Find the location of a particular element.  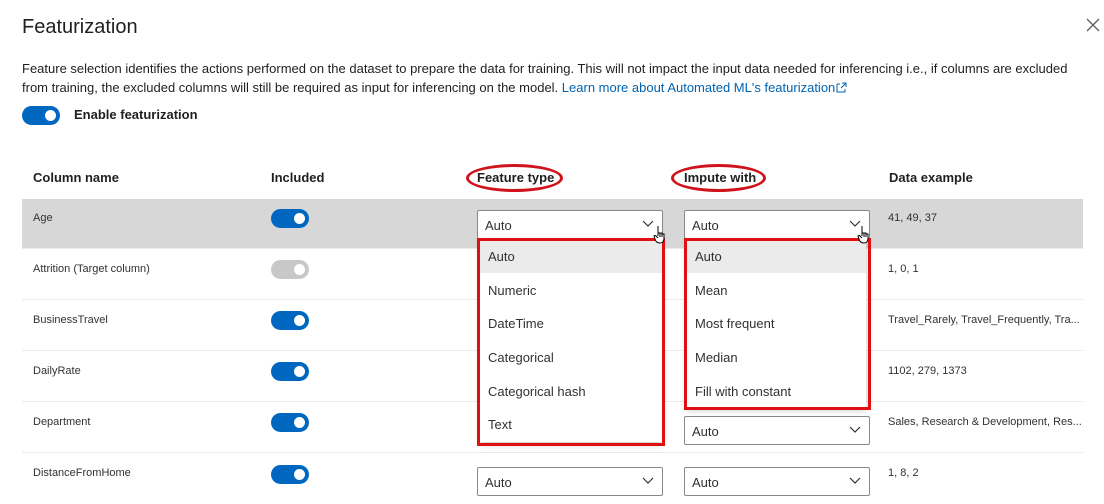

external-link-icon is located at coordinates (841, 87).